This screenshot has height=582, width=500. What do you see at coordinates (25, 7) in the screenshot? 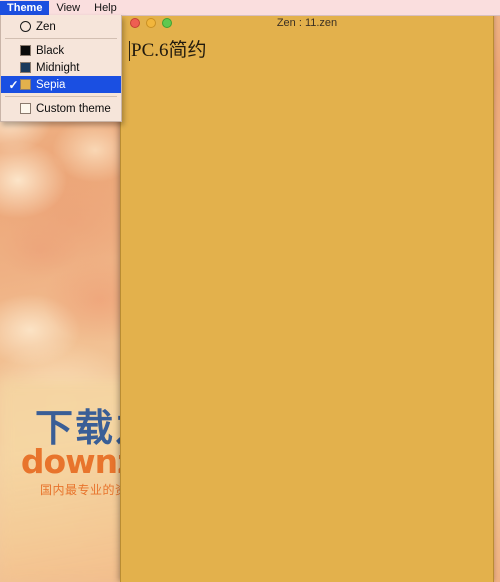
I see `menubar-item-theme: Theme` at bounding box center [25, 7].